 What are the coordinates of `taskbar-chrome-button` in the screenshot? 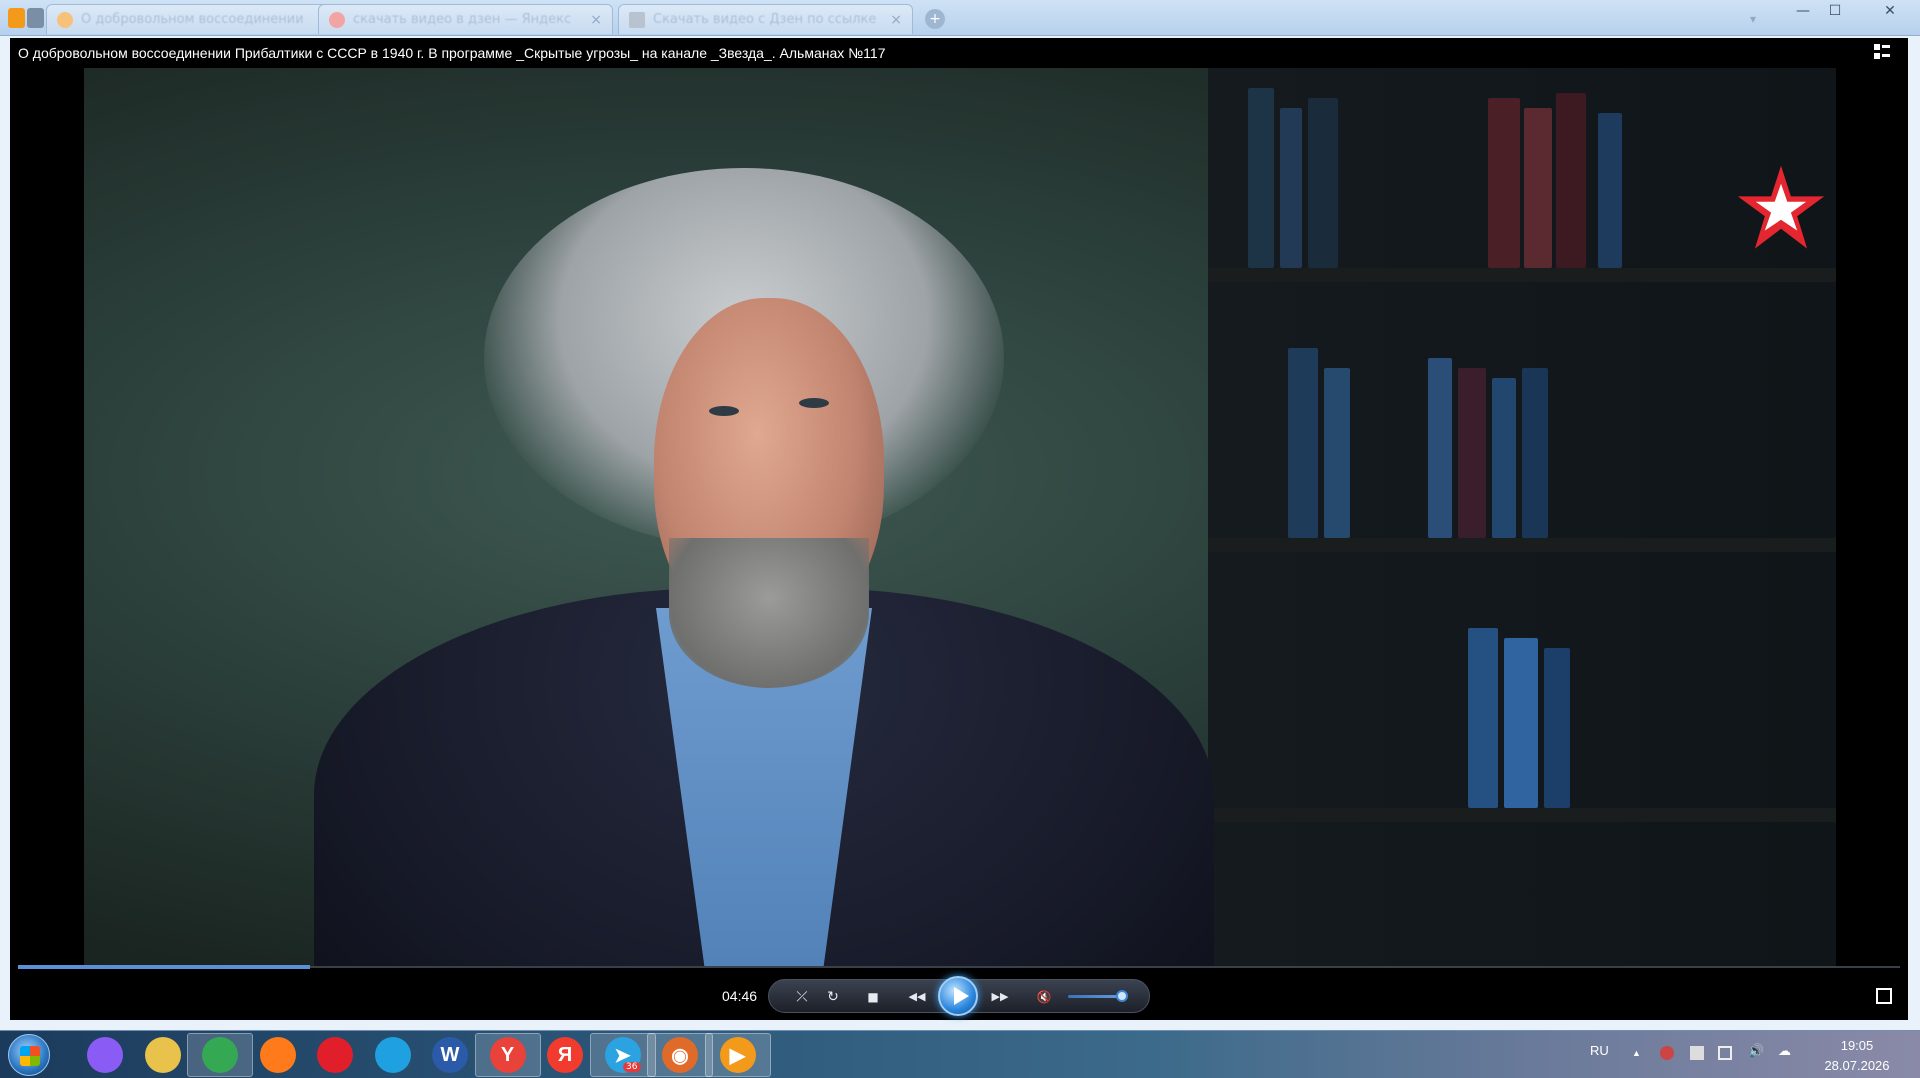 It's located at (220, 1055).